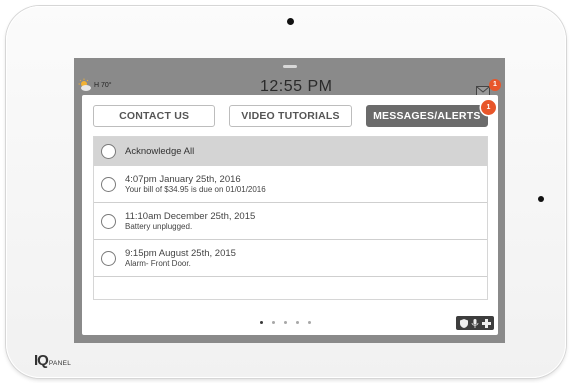 This screenshot has width=572, height=383. What do you see at coordinates (486, 323) in the screenshot?
I see `medical-cross-icon` at bounding box center [486, 323].